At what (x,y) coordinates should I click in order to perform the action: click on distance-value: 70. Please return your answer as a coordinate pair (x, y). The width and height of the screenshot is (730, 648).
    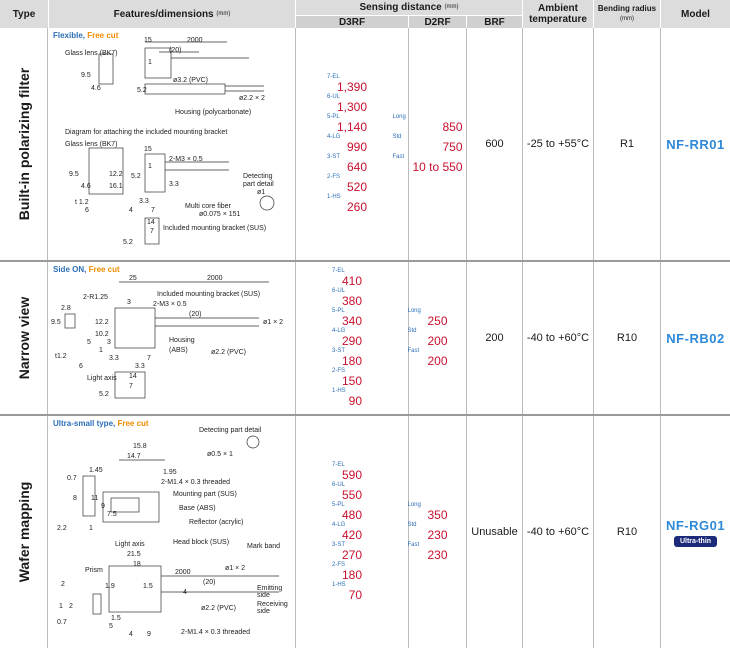
    Looking at the image, I should click on (355, 595).